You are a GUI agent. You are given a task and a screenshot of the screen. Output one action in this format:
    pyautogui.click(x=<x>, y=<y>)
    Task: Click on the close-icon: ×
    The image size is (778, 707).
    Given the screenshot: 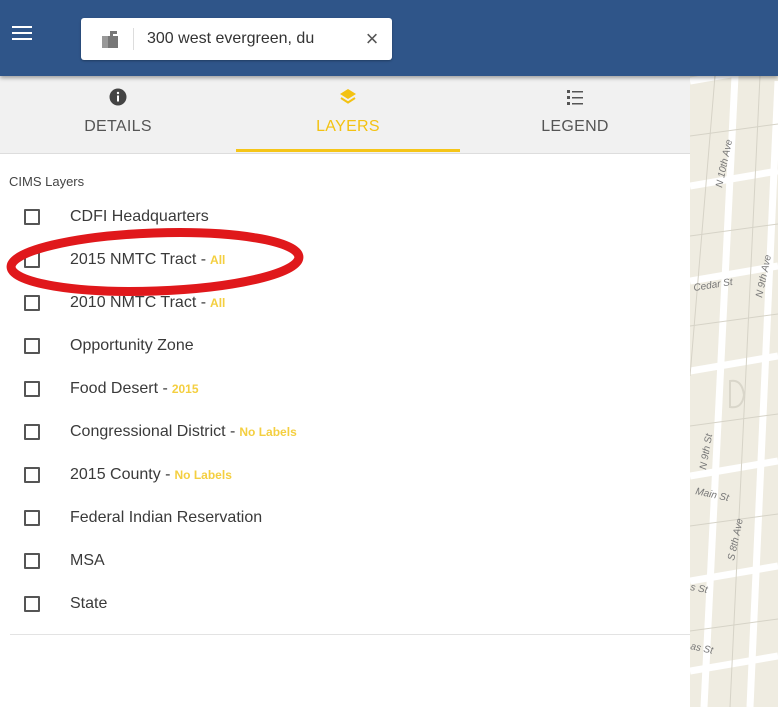 What is the action you would take?
    pyautogui.click(x=372, y=39)
    